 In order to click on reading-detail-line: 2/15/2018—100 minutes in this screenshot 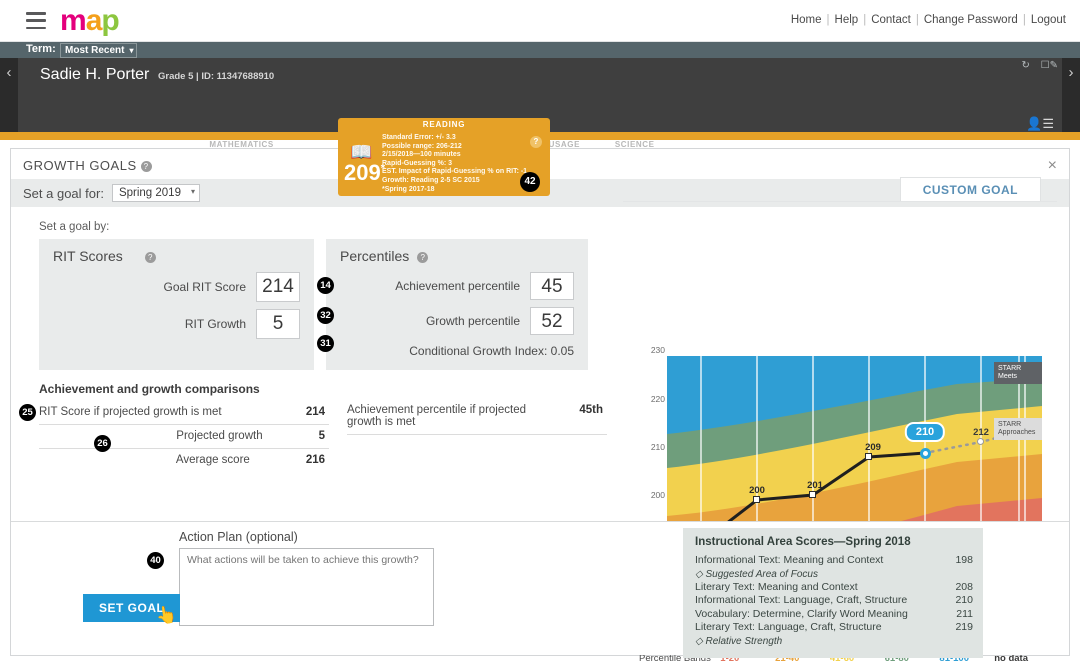, I will do `click(421, 155)`.